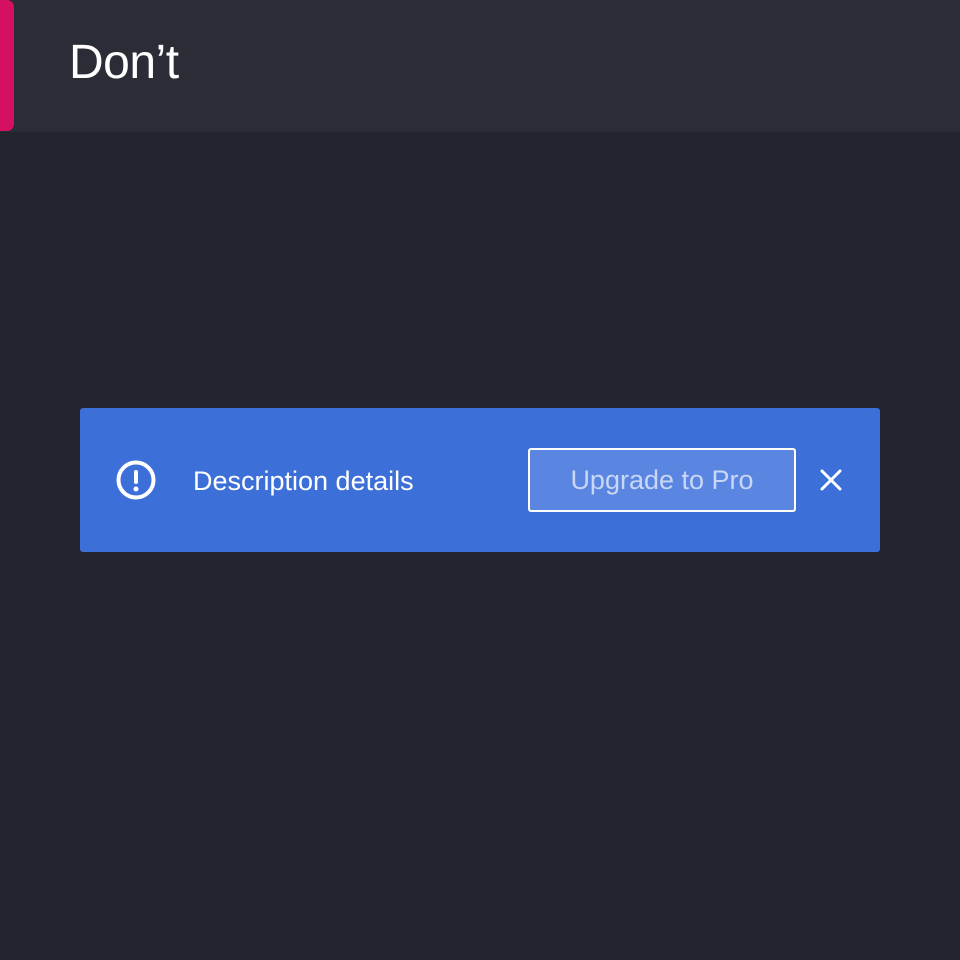  Describe the element at coordinates (7, 65) in the screenshot. I see `pink-accent-bar` at that location.